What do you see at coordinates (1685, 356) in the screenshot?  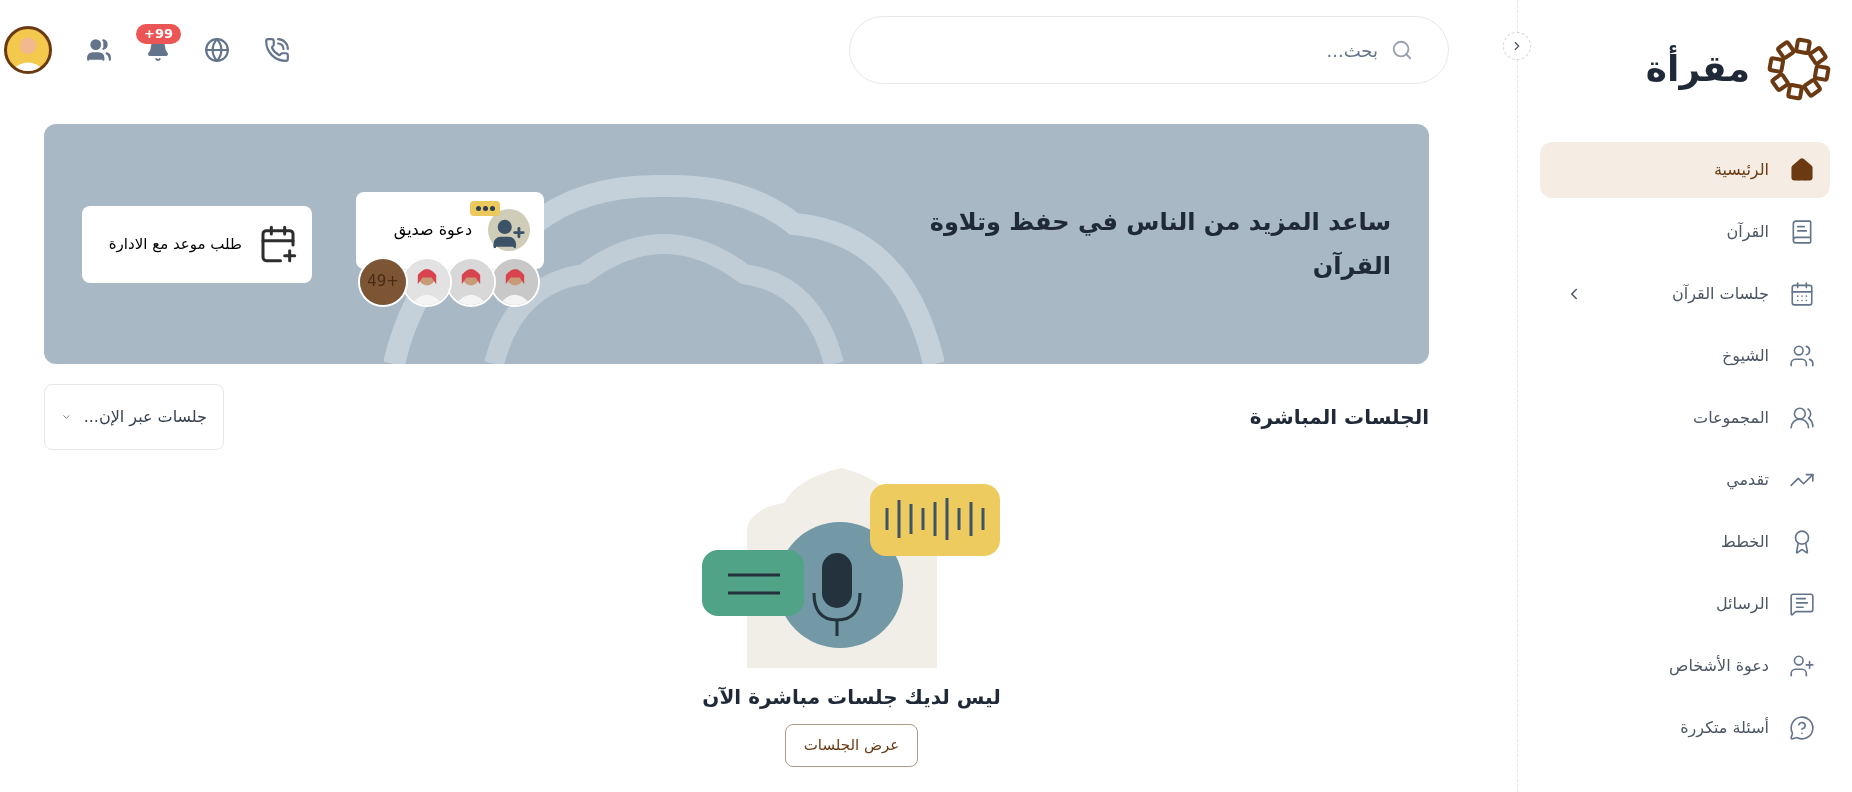 I see `sidebar-item: الشيوخ` at bounding box center [1685, 356].